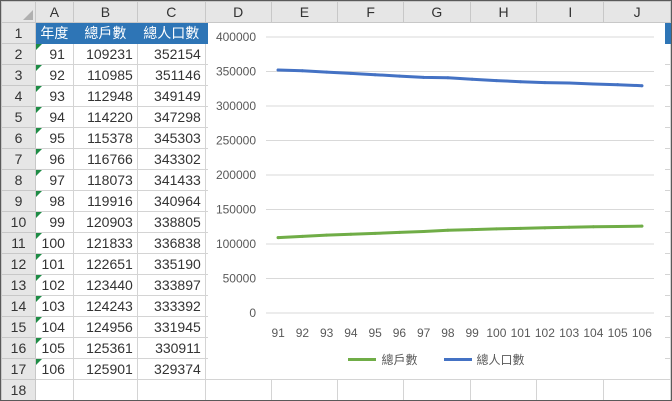 The height and width of the screenshot is (401, 672). I want to click on table-cell: 114220, so click(105, 117).